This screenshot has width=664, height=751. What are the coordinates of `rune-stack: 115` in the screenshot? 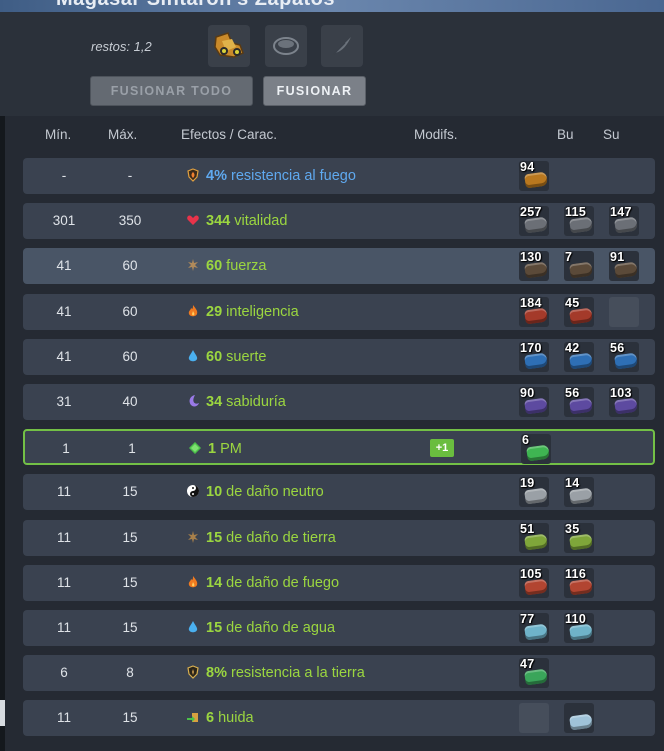 It's located at (579, 221).